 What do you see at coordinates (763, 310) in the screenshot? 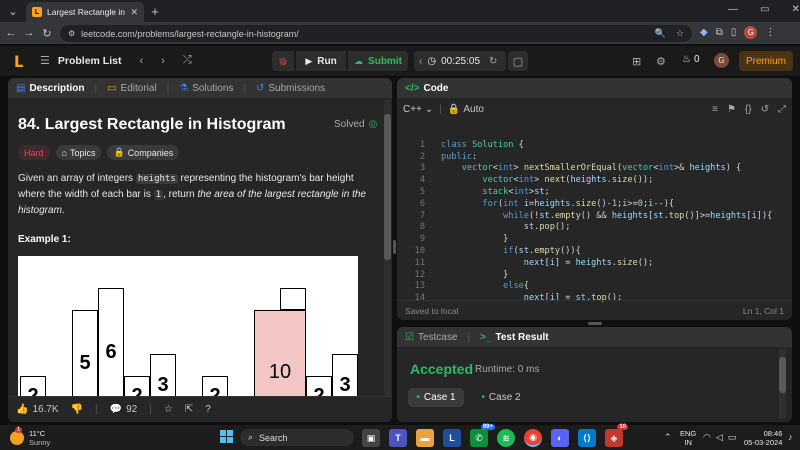
I see `cursor-position: Ln 1, Col 1` at bounding box center [763, 310].